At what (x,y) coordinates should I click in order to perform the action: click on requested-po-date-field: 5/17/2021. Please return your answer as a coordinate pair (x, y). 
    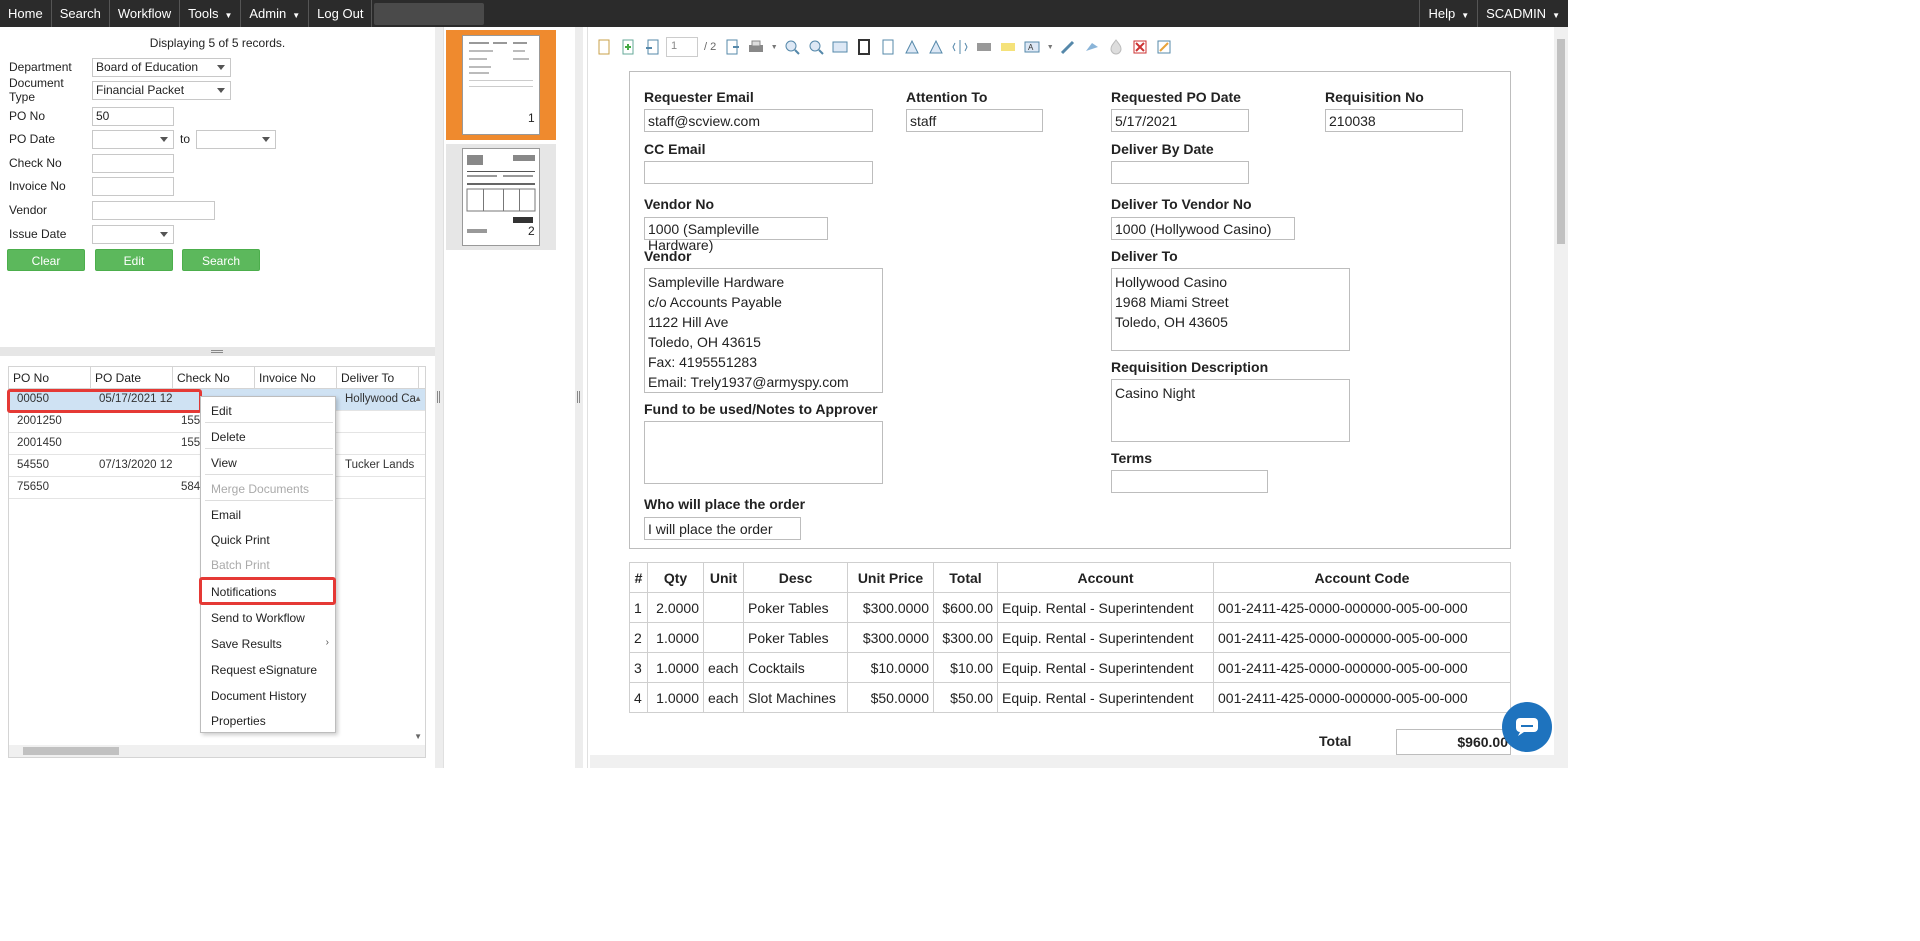
    Looking at the image, I should click on (1180, 120).